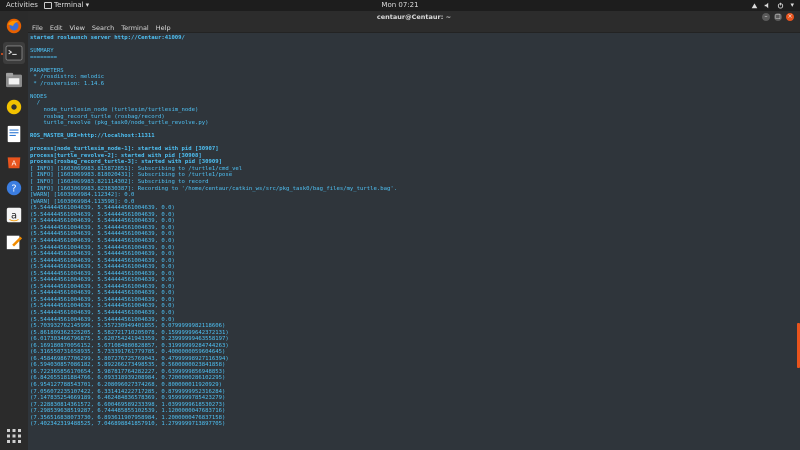  I want to click on network-icon, so click(755, 6).